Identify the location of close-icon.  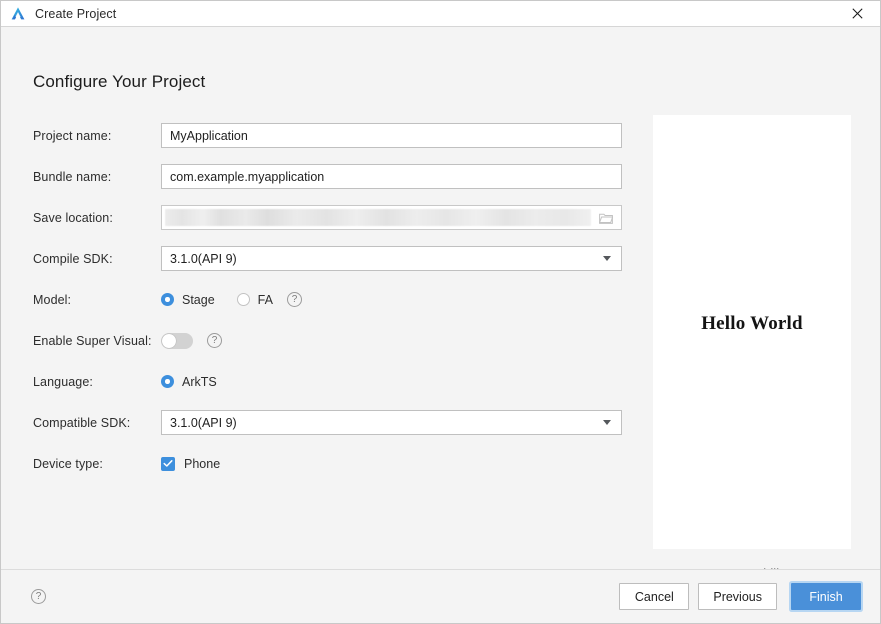
(857, 13).